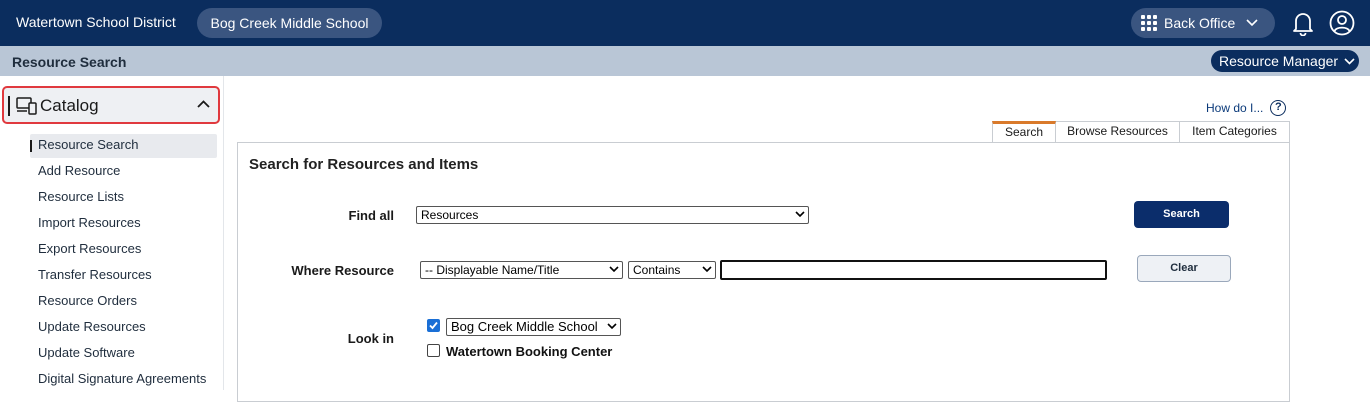 The image size is (1370, 402). Describe the element at coordinates (96, 22) in the screenshot. I see `district-name: Watertown School District` at that location.